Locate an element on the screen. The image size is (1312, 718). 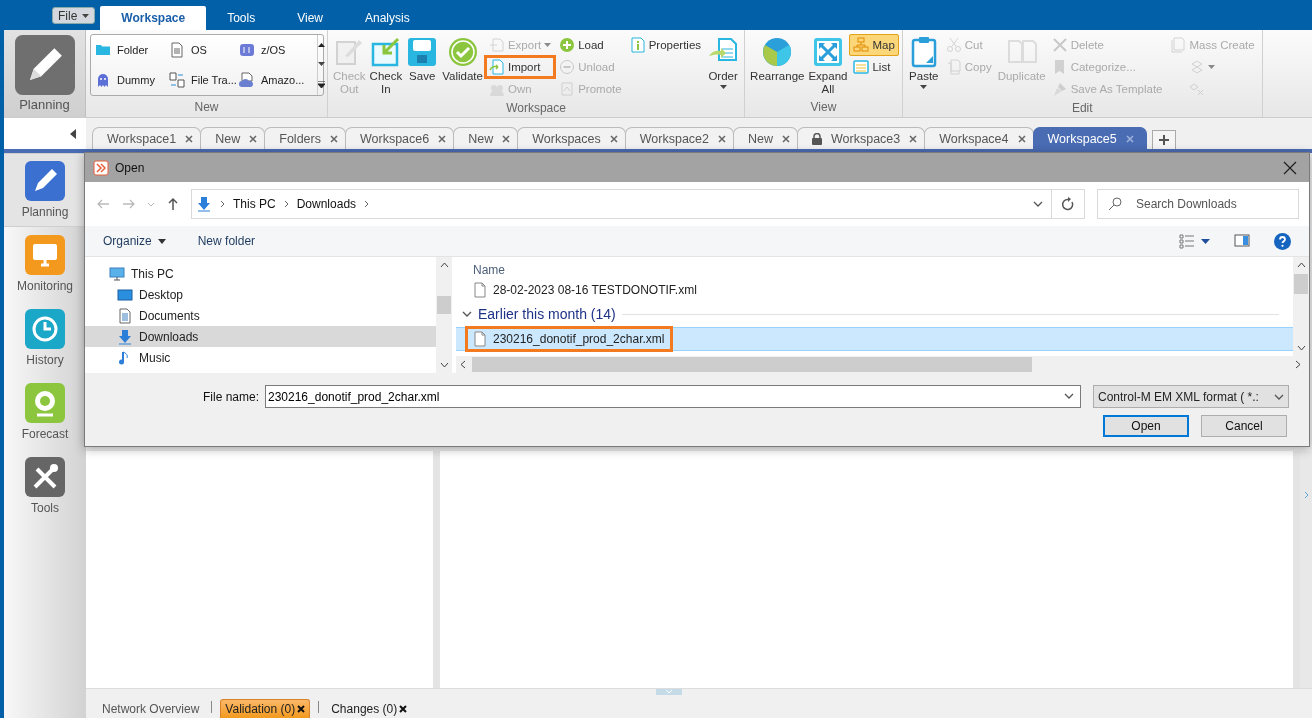
sidebar-item: Monitoring is located at coordinates (45, 264).